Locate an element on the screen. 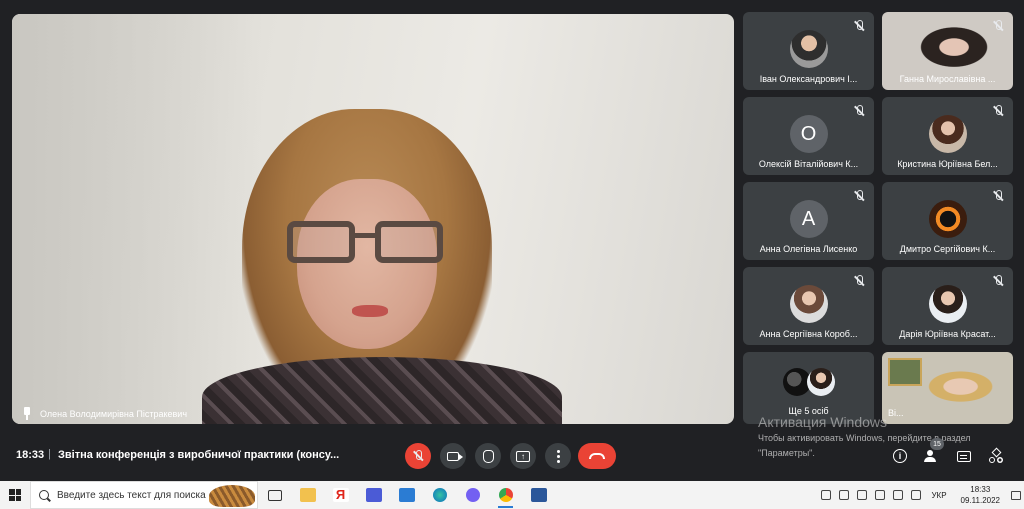 The height and width of the screenshot is (509, 1024). yandex-browser-button: Я is located at coordinates (340, 495).